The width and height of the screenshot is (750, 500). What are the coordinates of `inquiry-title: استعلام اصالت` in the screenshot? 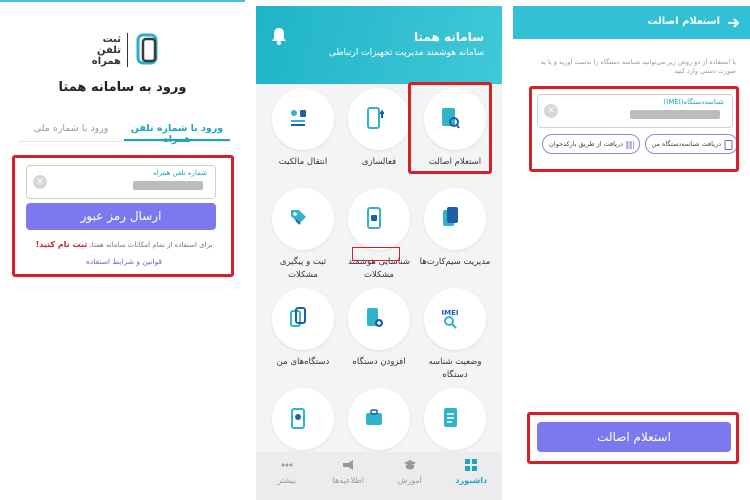 It's located at (683, 21).